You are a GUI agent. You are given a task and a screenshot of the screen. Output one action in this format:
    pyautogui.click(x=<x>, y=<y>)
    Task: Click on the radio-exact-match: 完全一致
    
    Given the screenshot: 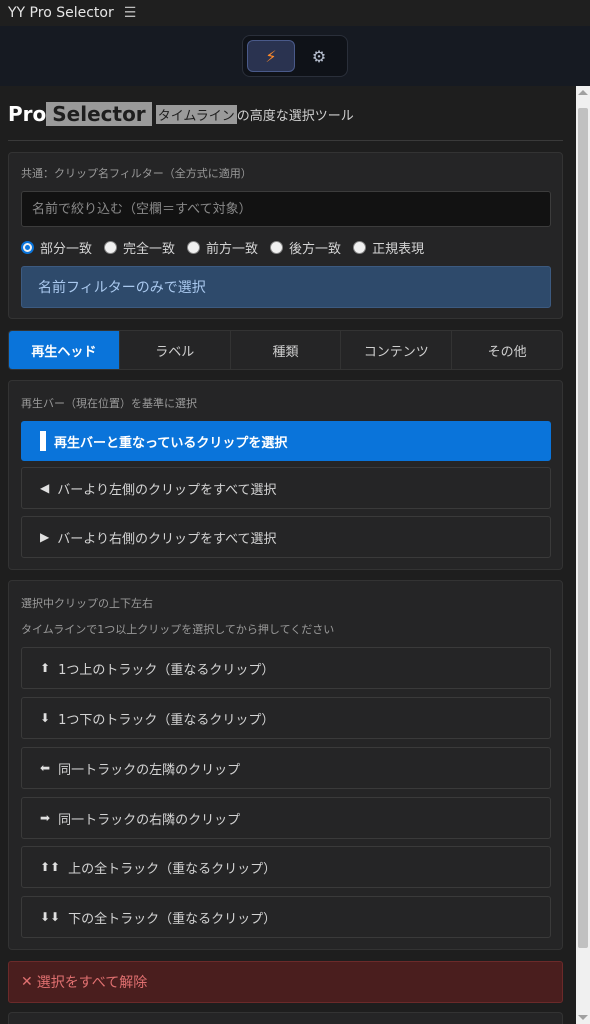 What is the action you would take?
    pyautogui.click(x=139, y=247)
    